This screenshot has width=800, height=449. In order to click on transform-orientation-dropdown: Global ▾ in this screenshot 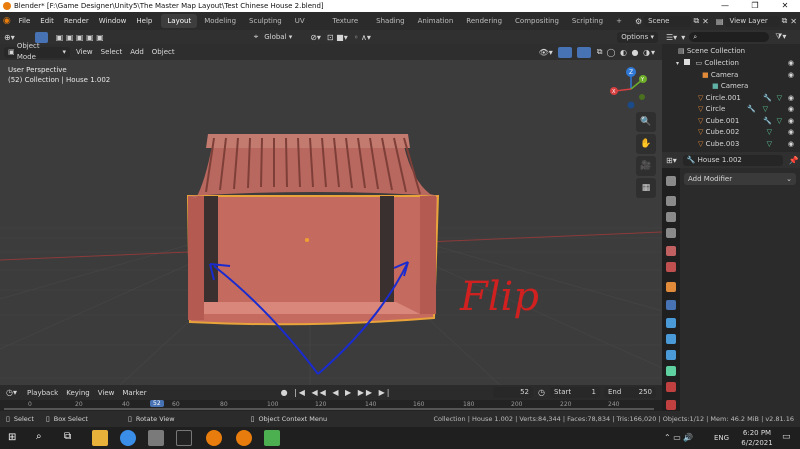, I will do `click(282, 37)`.